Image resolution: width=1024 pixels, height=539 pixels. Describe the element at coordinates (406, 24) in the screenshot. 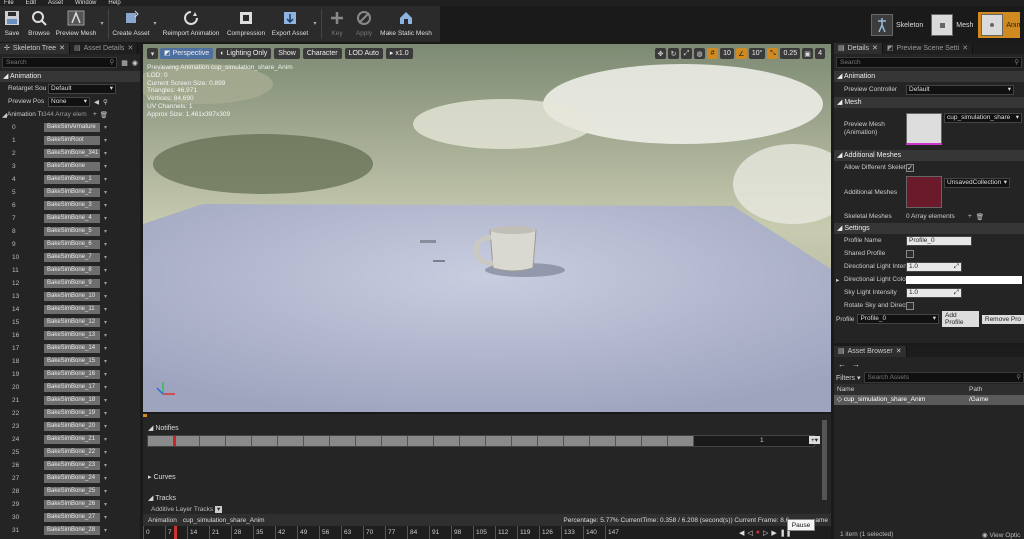

I see `make-static-mesh-button: Make Static Mesh` at that location.